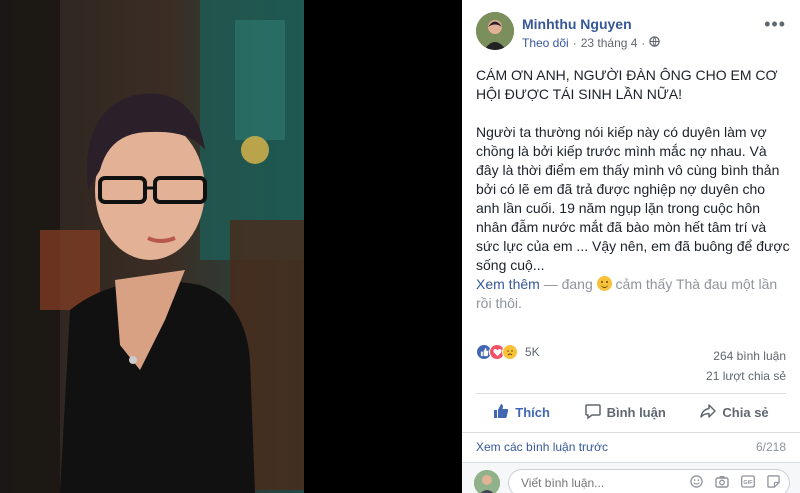 This screenshot has height=493, width=800. I want to click on reaction-summary: 5K, so click(508, 352).